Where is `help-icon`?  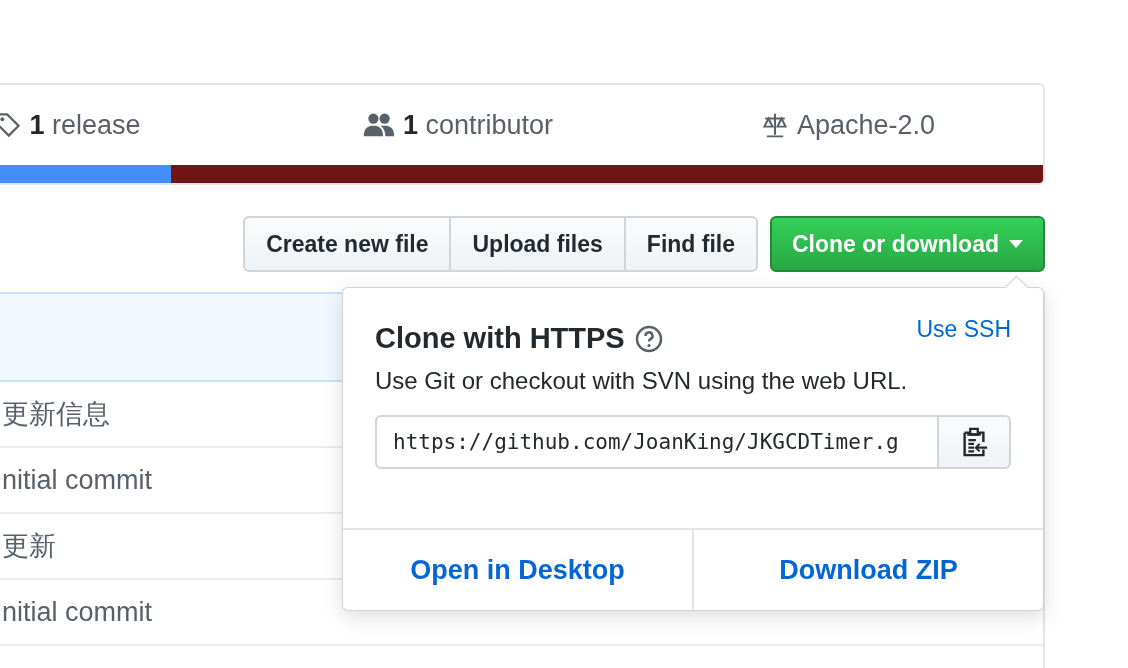
help-icon is located at coordinates (648, 338).